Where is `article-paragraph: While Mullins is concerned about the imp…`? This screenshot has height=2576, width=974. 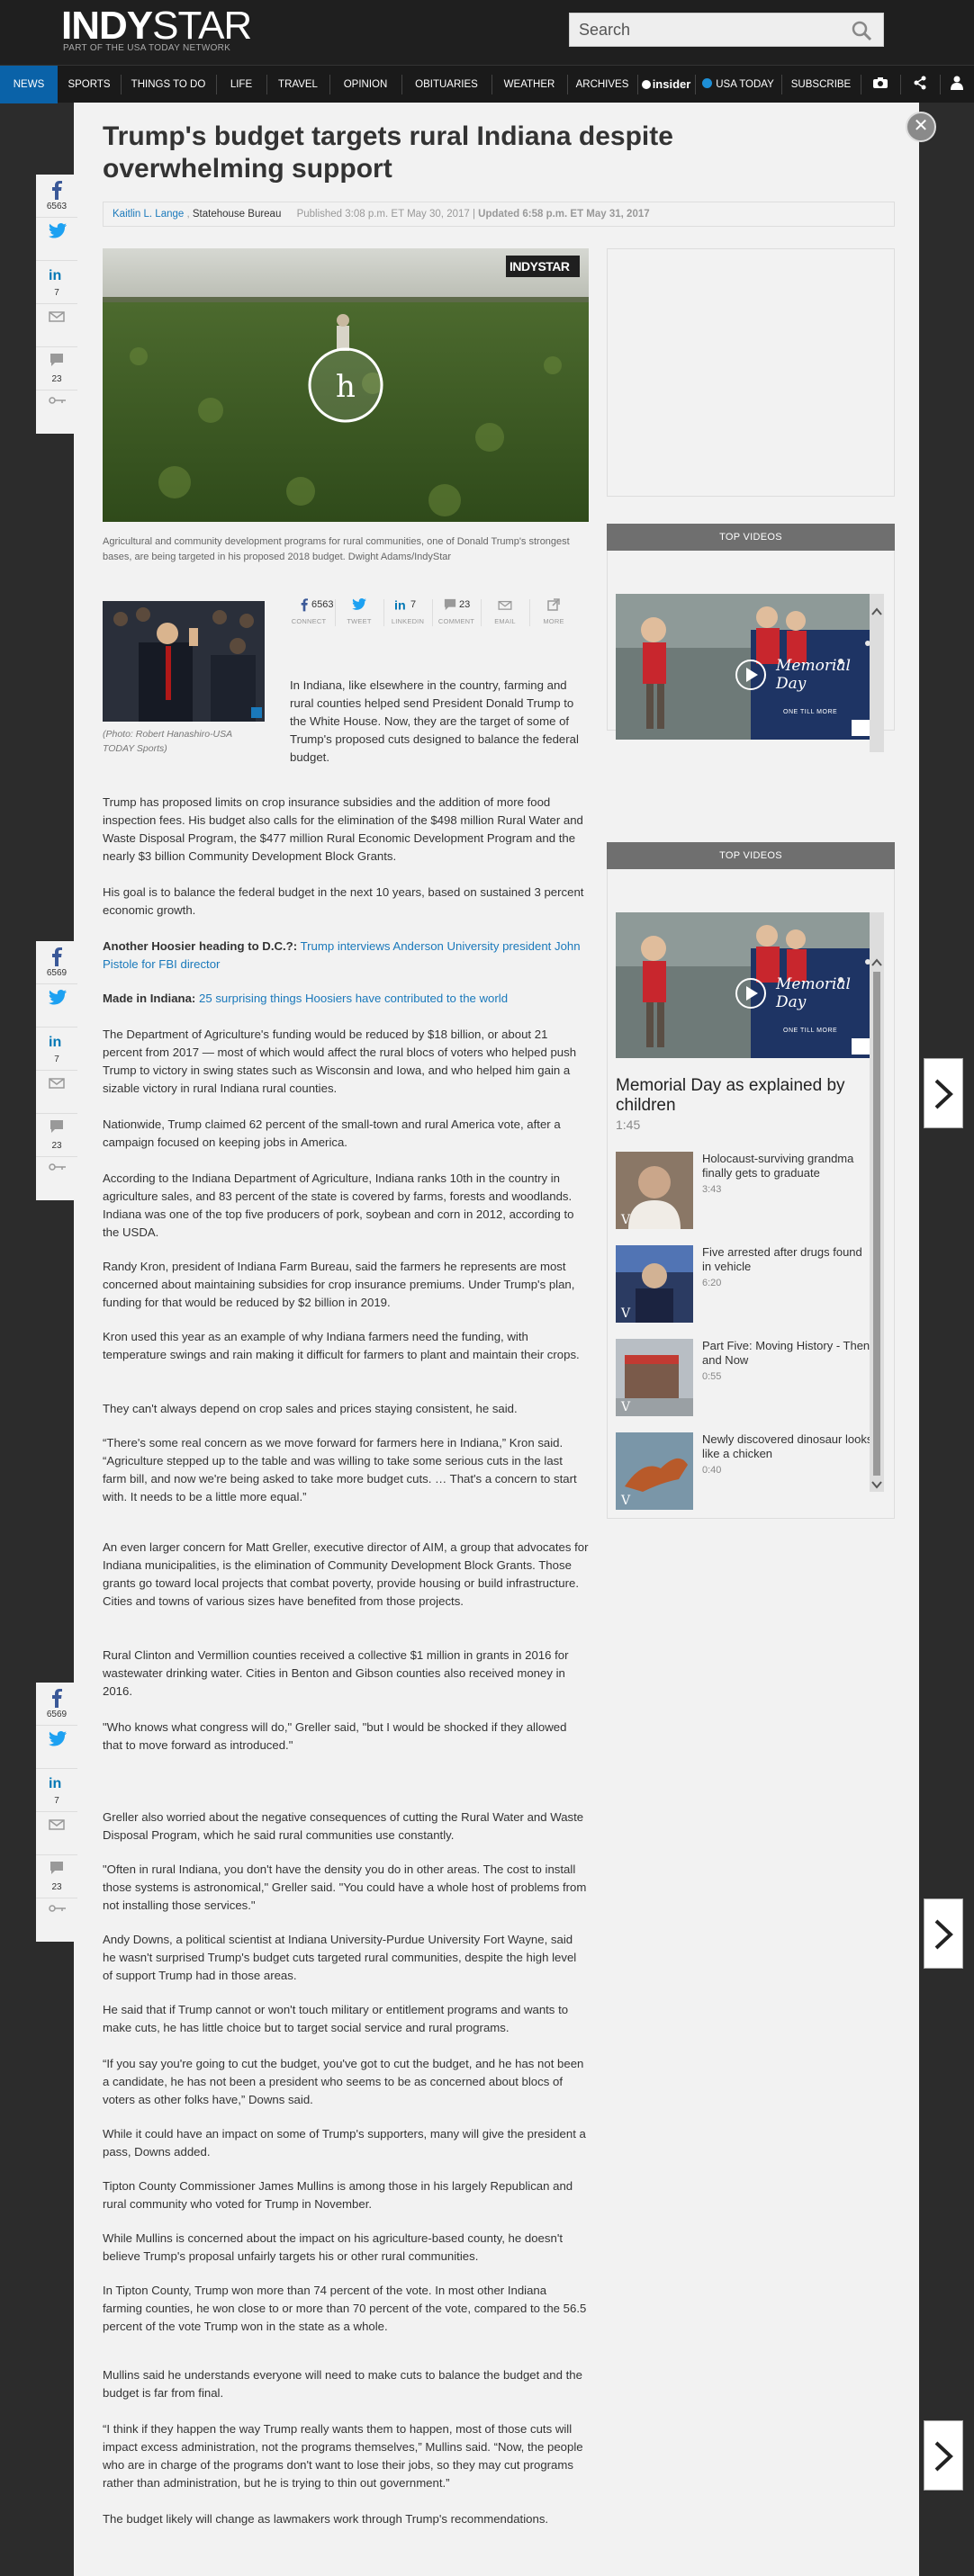 article-paragraph: While Mullins is concerned about the imp… is located at coordinates (333, 2247).